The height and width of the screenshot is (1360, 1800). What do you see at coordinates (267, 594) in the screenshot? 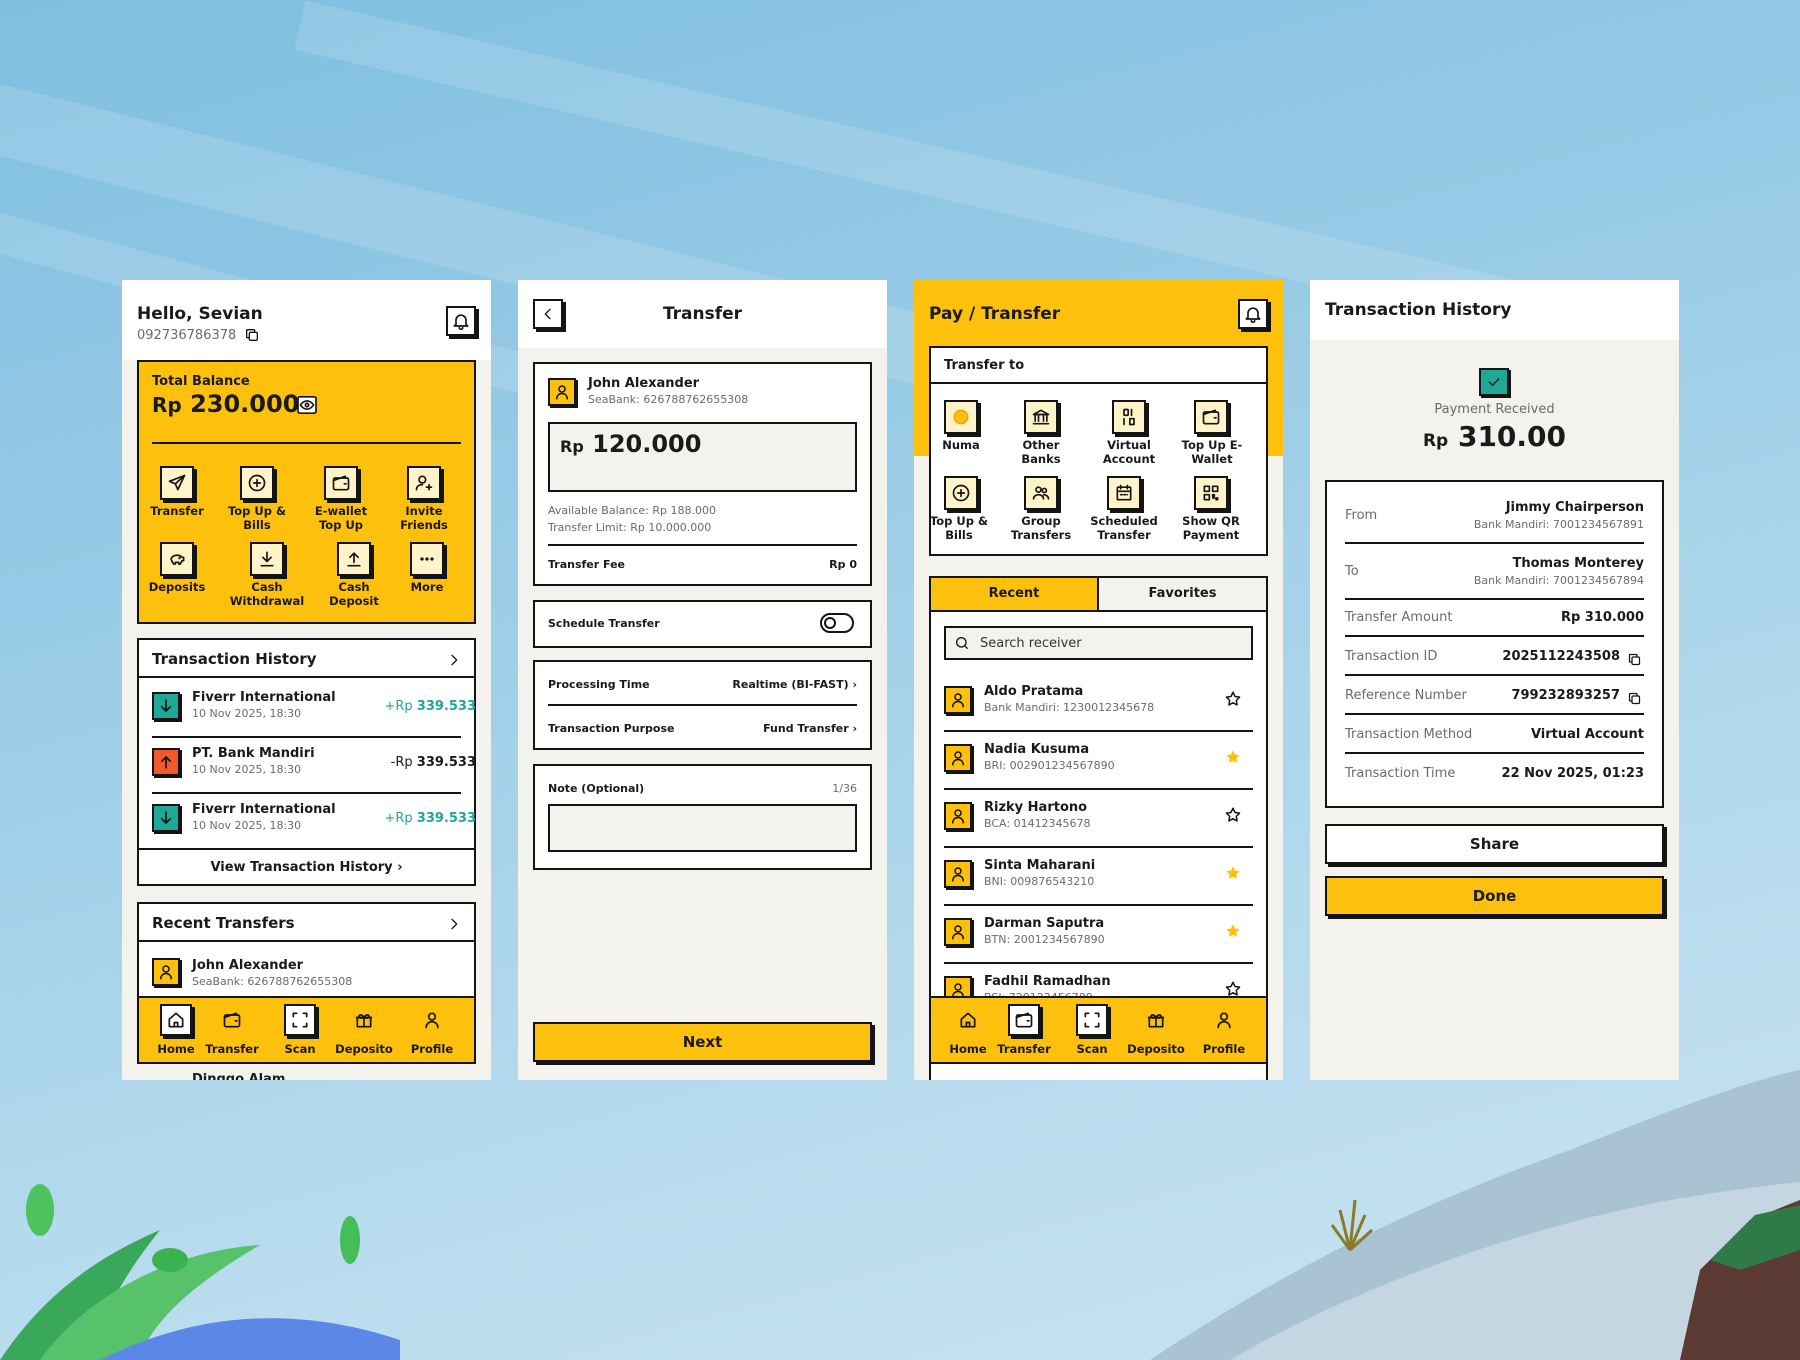
I see `action-label: Cash Withdrawal` at bounding box center [267, 594].